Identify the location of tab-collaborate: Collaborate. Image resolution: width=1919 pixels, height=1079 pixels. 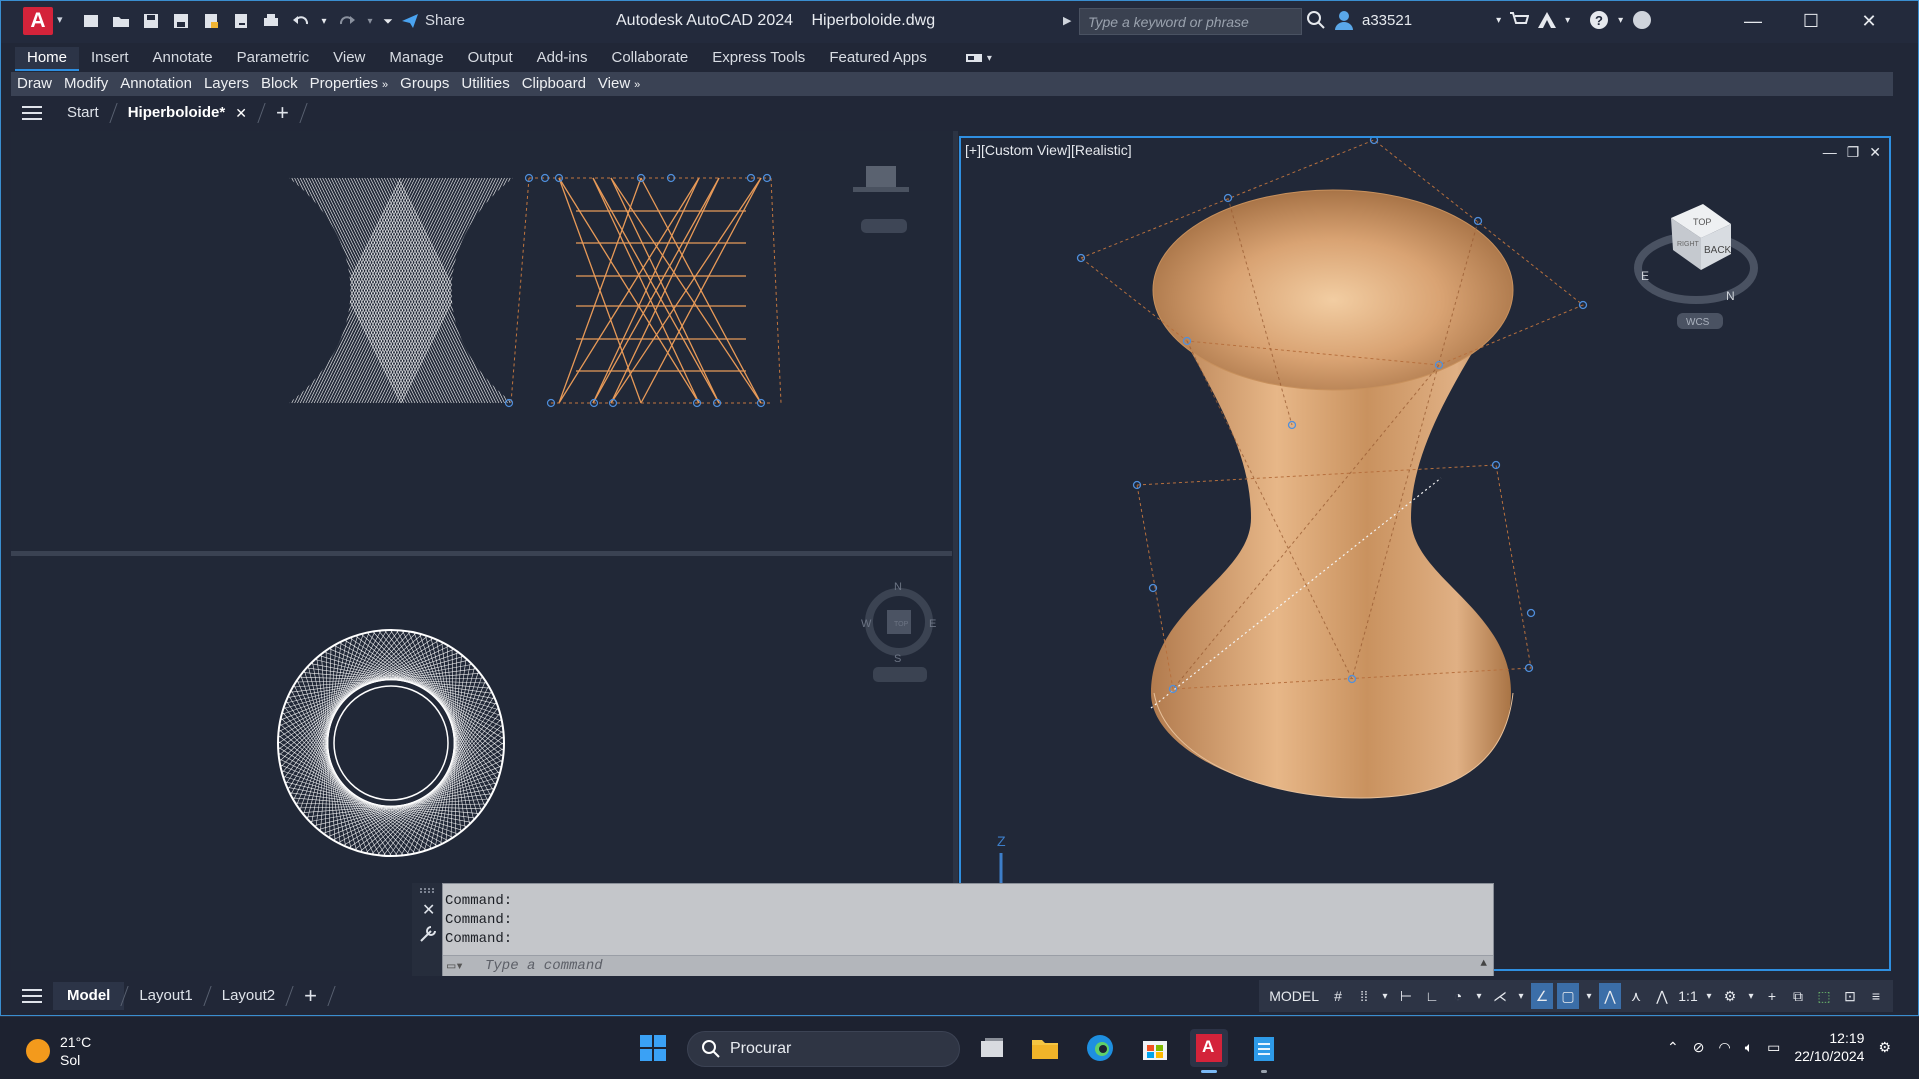
(649, 59).